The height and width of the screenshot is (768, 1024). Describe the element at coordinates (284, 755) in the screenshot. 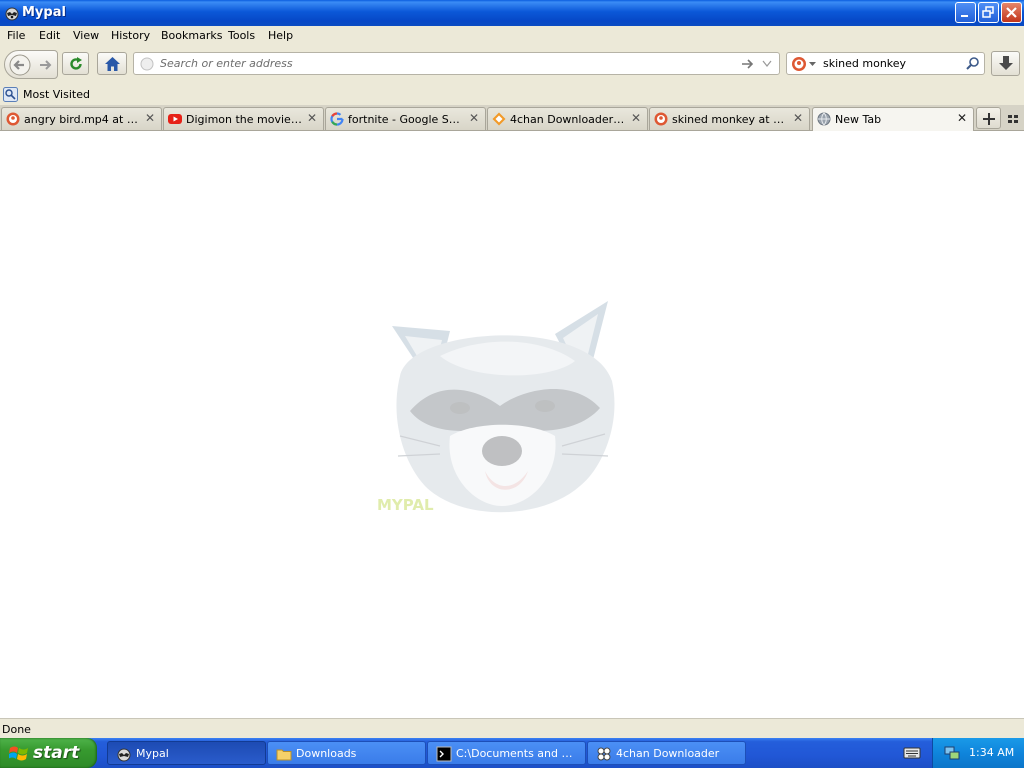

I see `folder-icon` at that location.